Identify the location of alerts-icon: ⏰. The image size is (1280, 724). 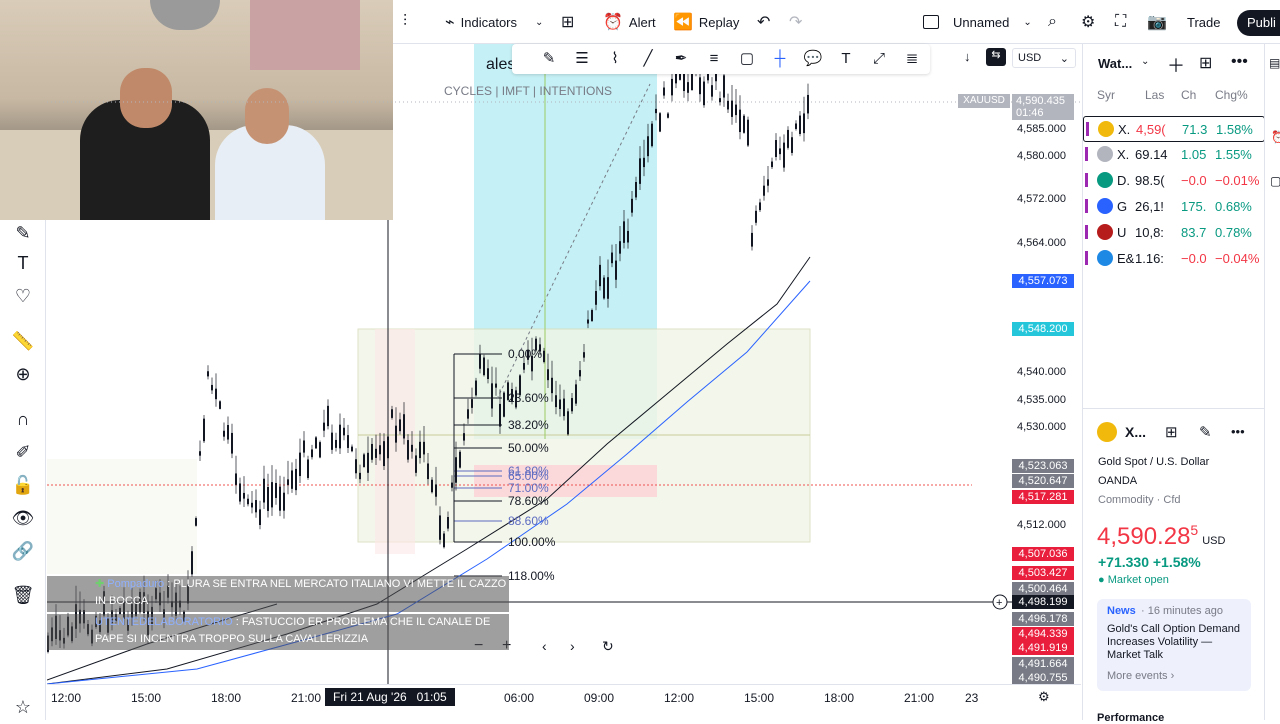
(1275, 137).